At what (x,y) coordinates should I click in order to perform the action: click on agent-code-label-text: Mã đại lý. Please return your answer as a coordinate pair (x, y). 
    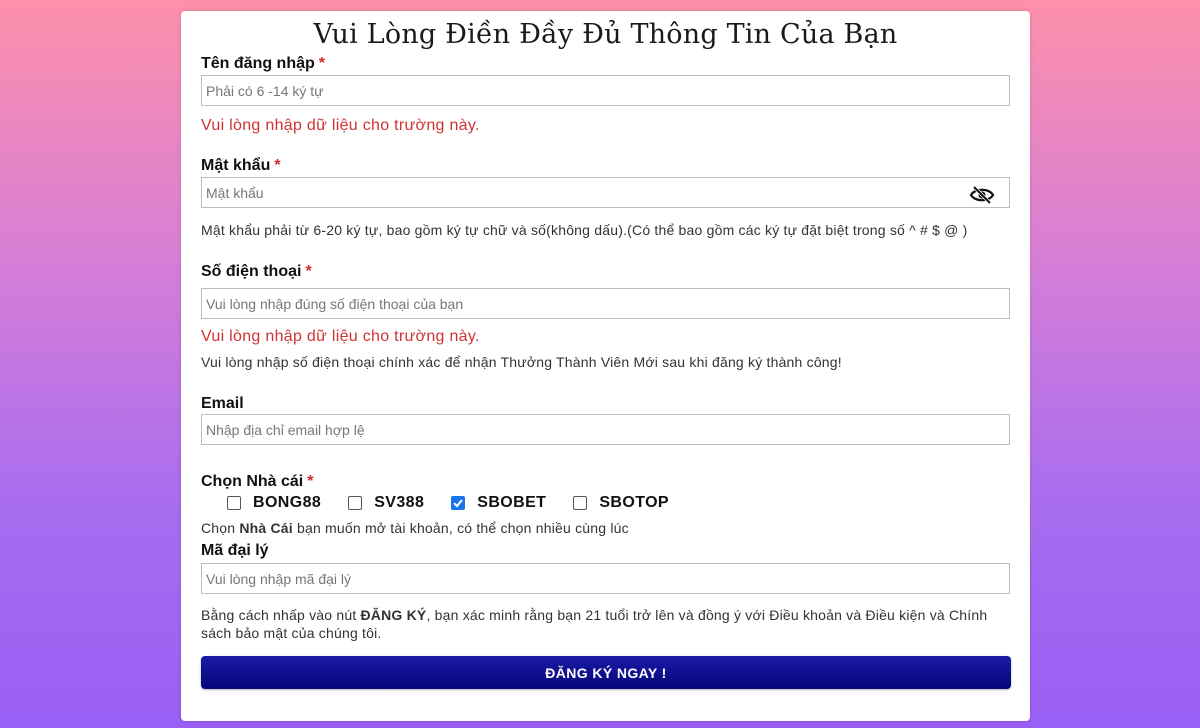
    Looking at the image, I should click on (235, 550).